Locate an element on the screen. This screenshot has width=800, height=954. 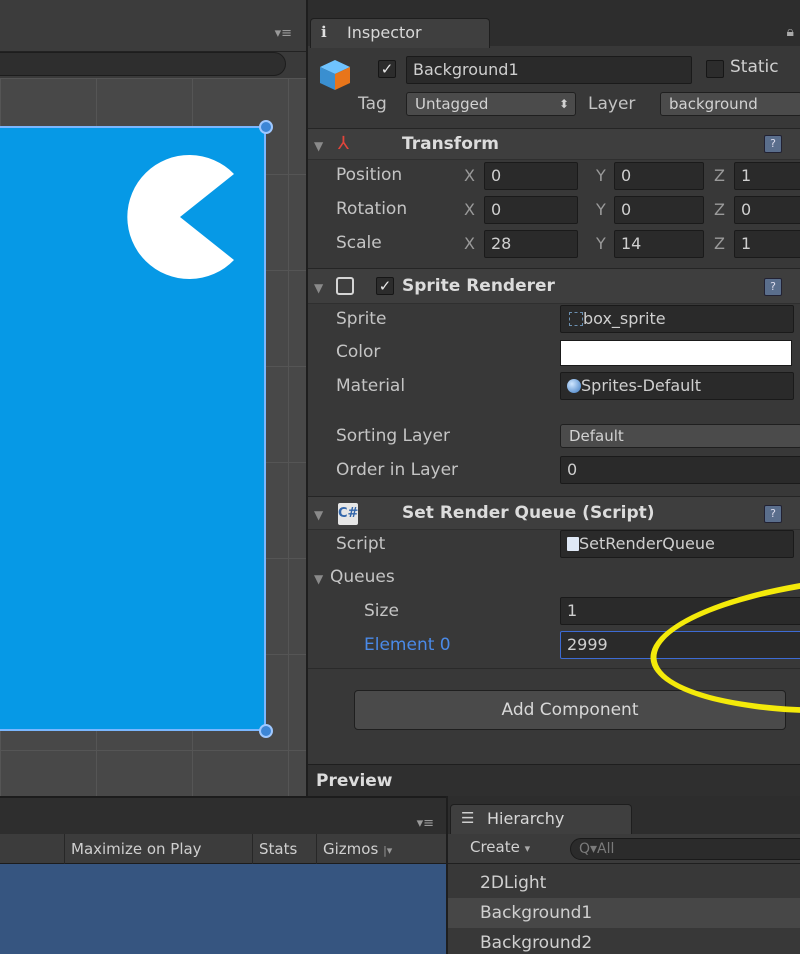
tag-dropdown: Untagged ⬍ is located at coordinates (491, 104).